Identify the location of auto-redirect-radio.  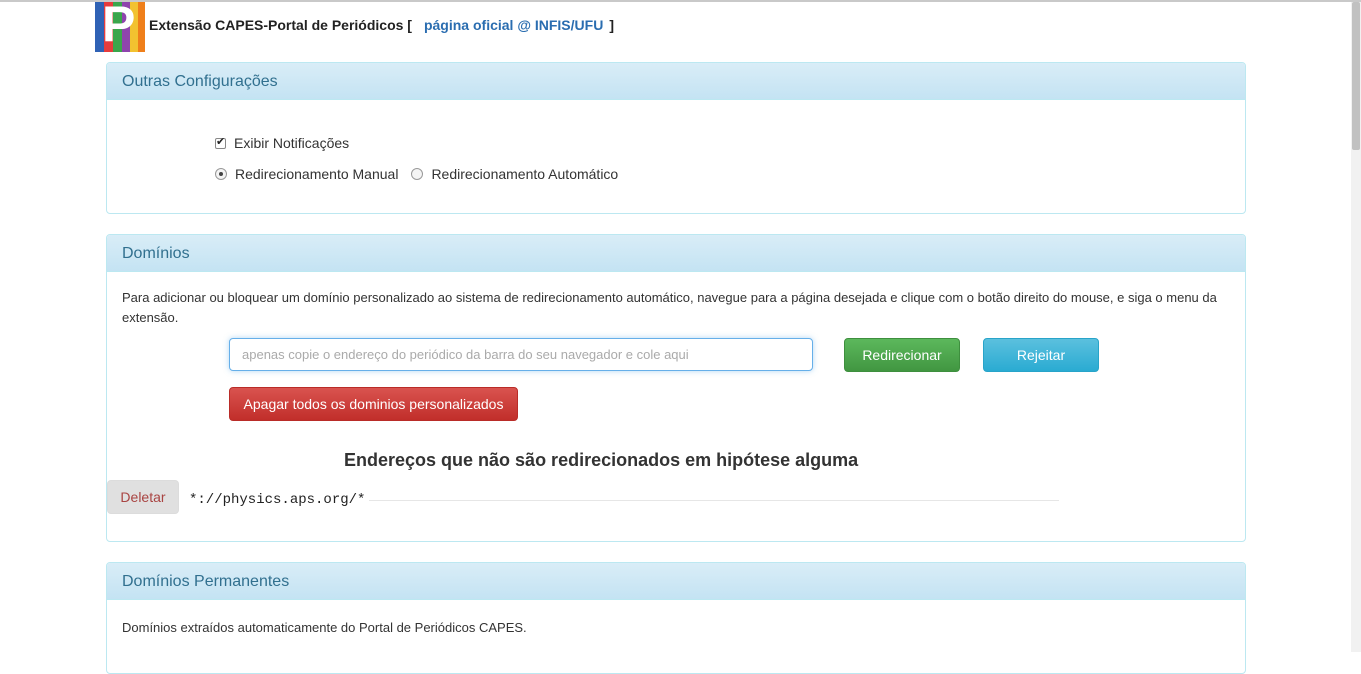
(417, 174).